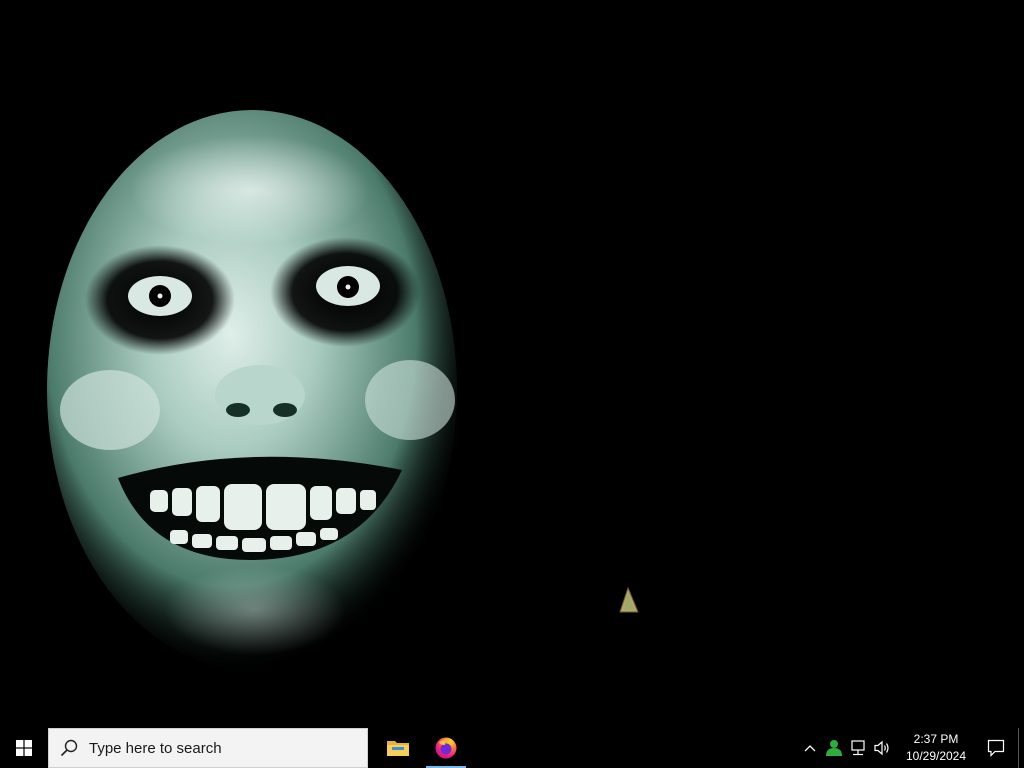 Image resolution: width=1024 pixels, height=768 pixels. I want to click on taskbar-file-explorer, so click(398, 748).